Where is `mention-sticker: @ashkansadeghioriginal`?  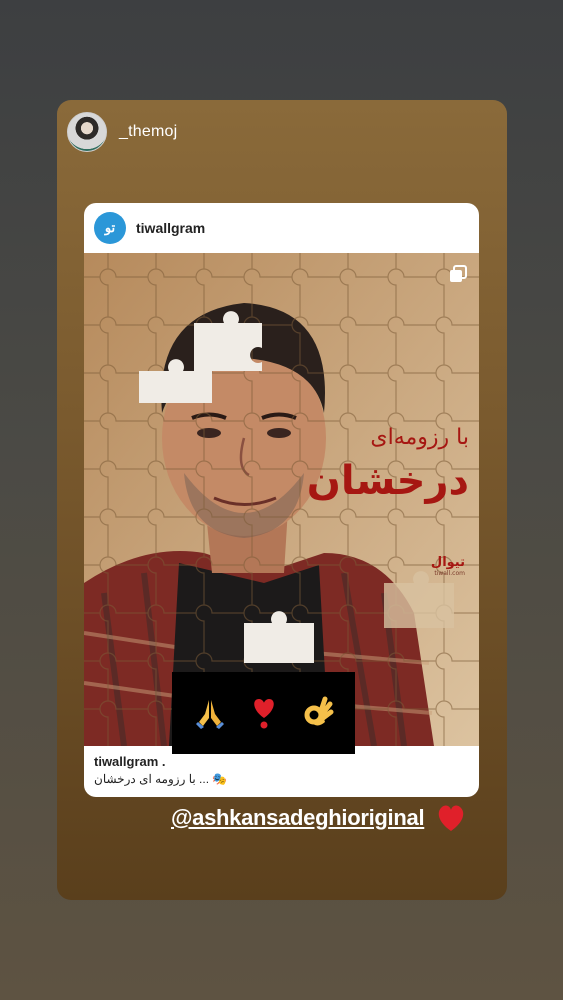
mention-sticker: @ashkansadeghioriginal is located at coordinates (318, 818).